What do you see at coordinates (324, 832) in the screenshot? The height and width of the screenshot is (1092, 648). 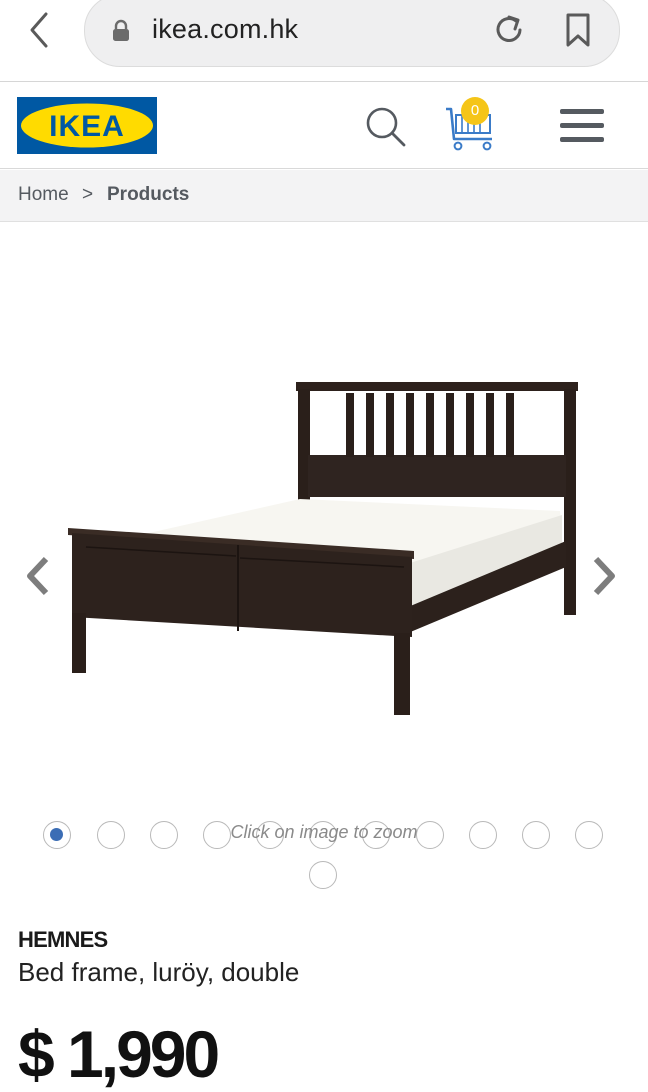 I see `zoom-hint: Click on image to zoom` at bounding box center [324, 832].